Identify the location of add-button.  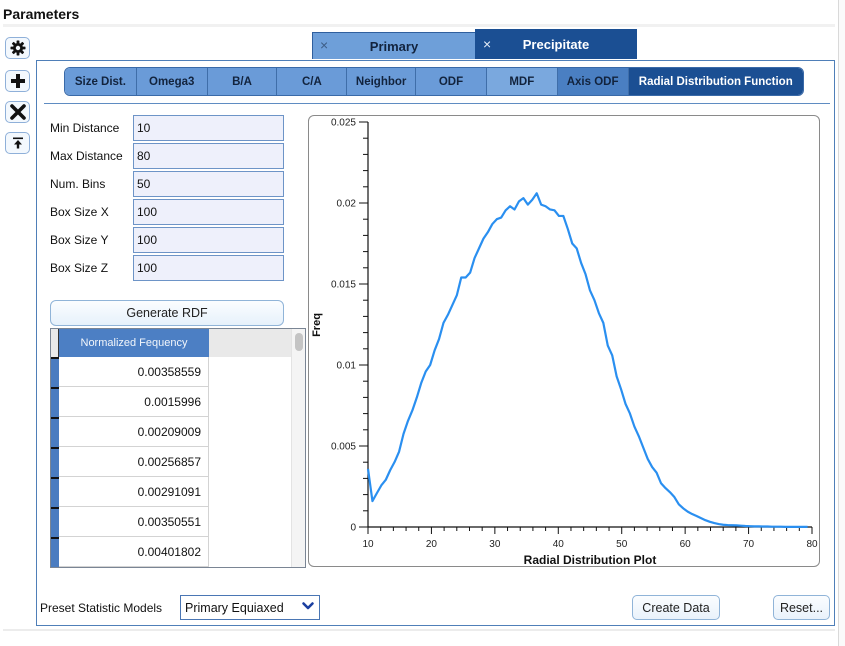
(17, 81).